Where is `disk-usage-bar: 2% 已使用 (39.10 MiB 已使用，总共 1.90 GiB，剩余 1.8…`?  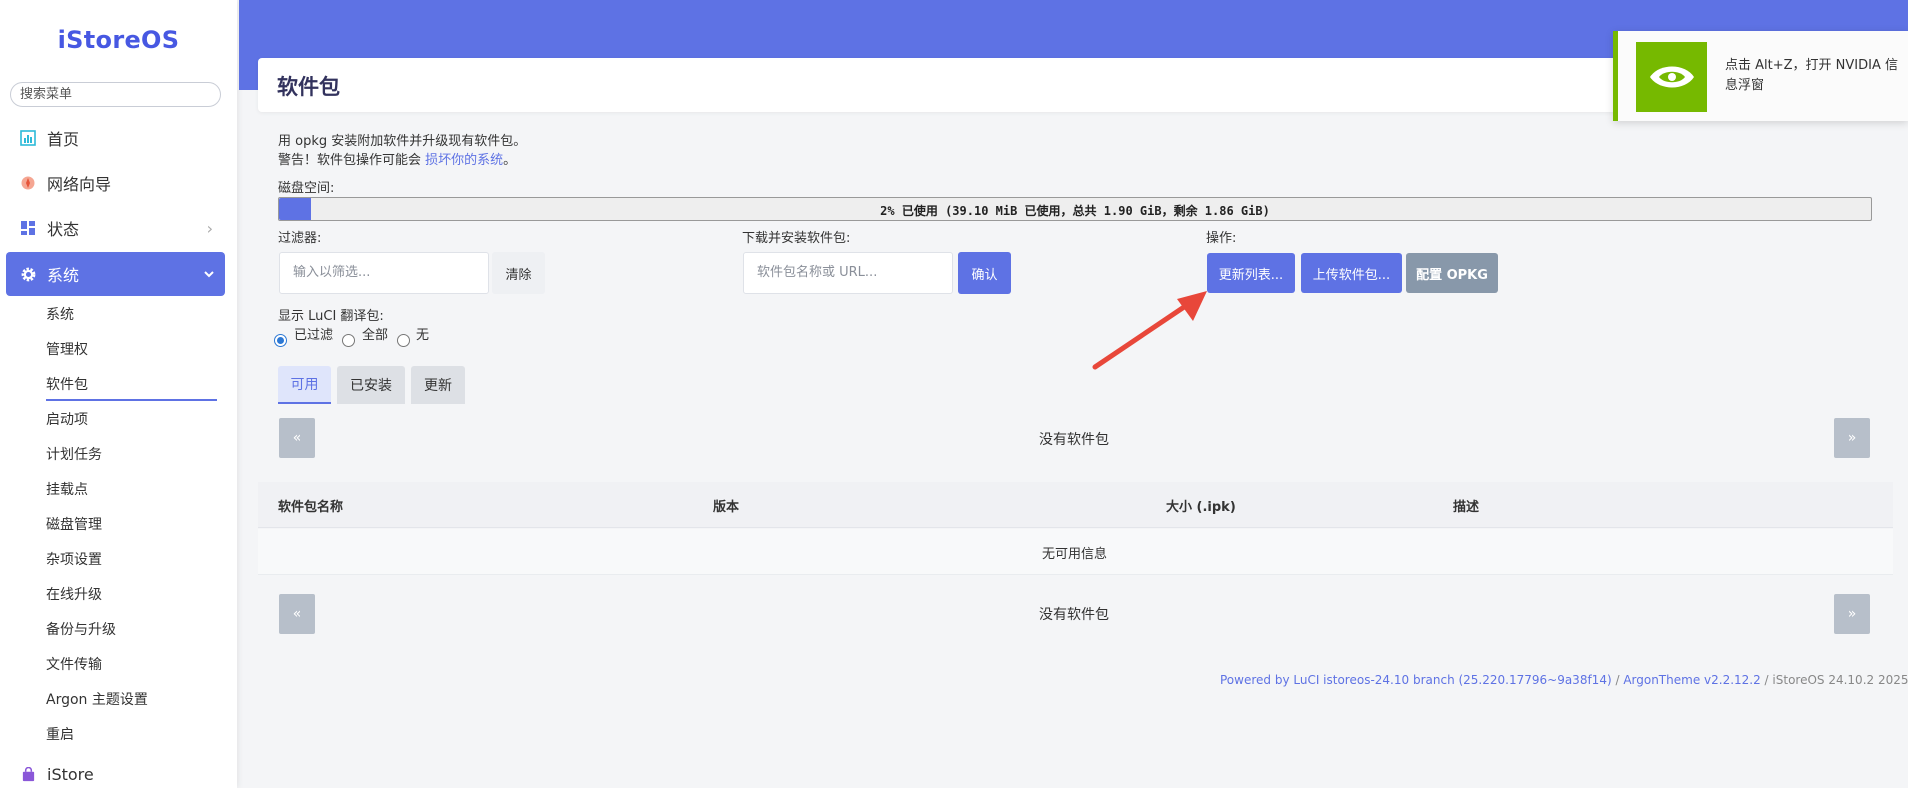 disk-usage-bar: 2% 已使用 (39.10 MiB 已使用，总共 1.90 GiB，剩余 1.8… is located at coordinates (1075, 209).